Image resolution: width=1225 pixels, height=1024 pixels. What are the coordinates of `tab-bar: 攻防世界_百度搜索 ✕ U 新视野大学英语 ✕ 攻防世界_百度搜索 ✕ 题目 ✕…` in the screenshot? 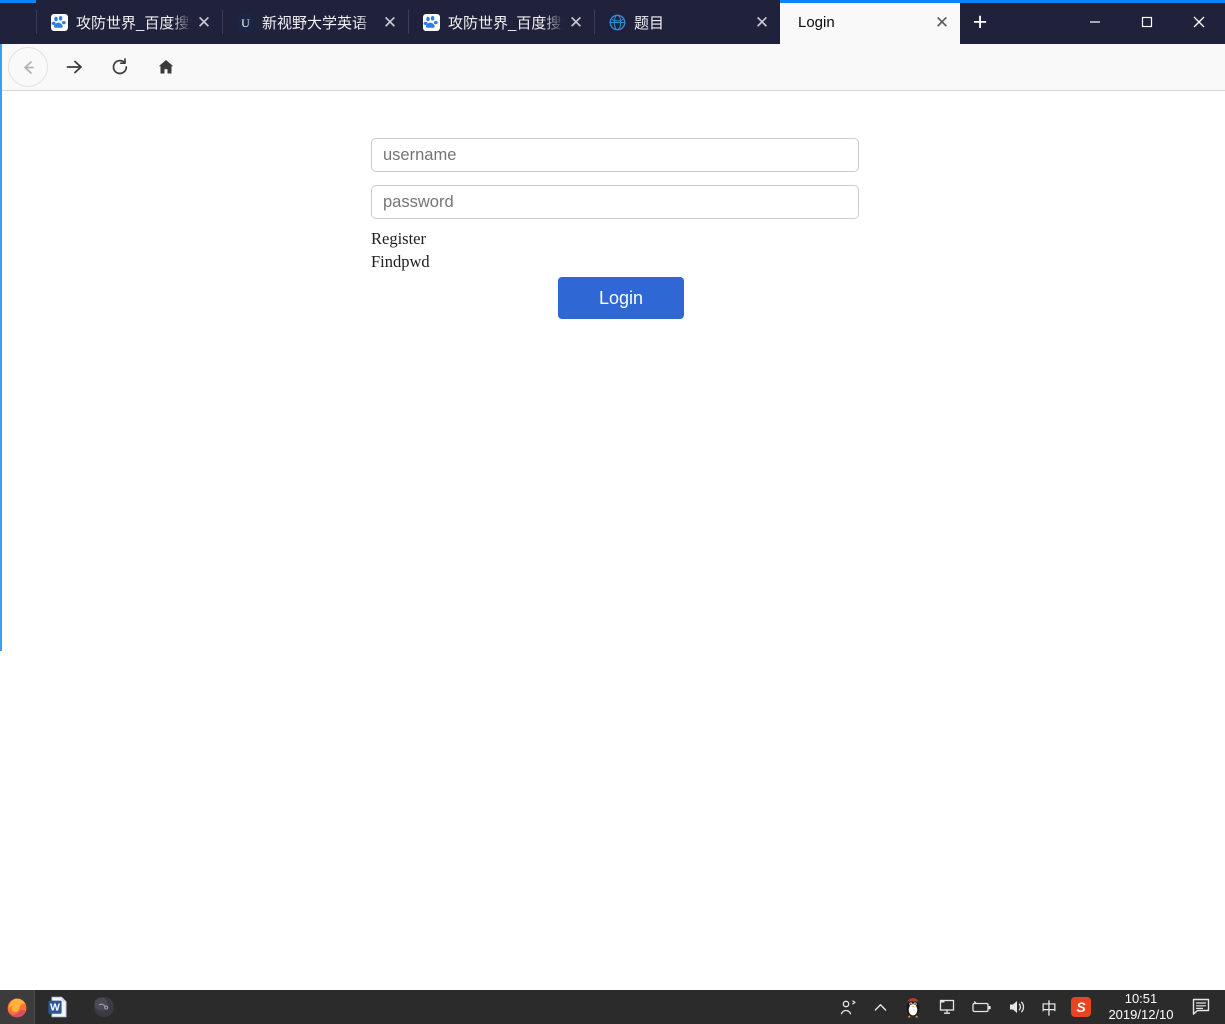 It's located at (612, 22).